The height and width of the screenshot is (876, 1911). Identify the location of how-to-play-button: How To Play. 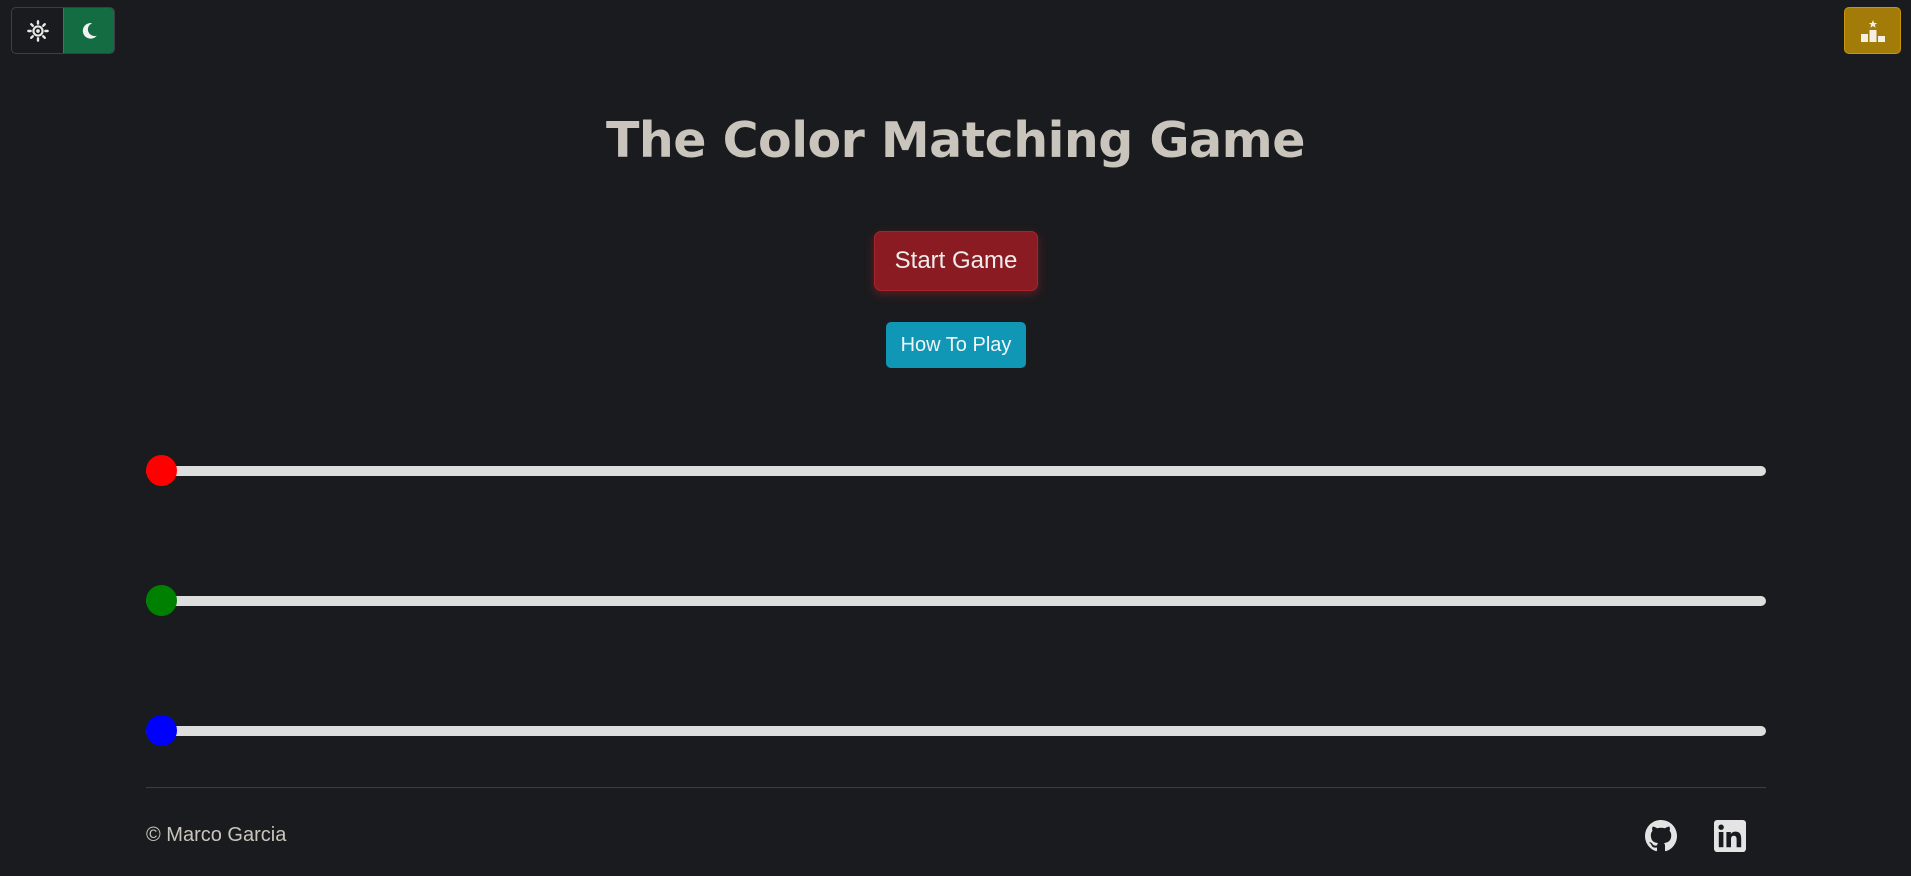
(956, 345).